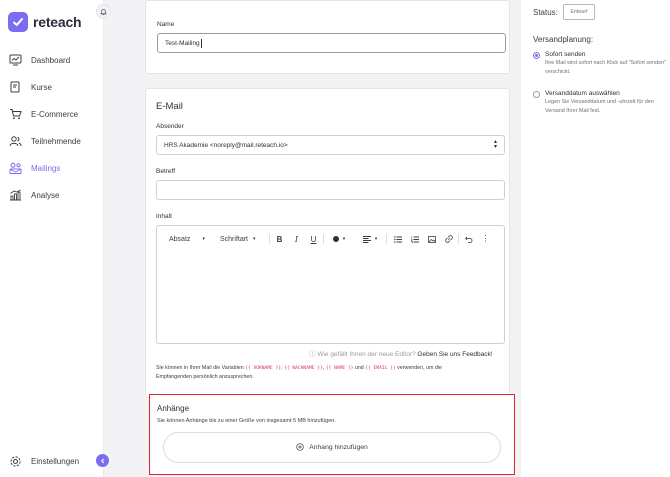 The width and height of the screenshot is (670, 477). Describe the element at coordinates (201, 43) in the screenshot. I see `text-cursor` at that location.